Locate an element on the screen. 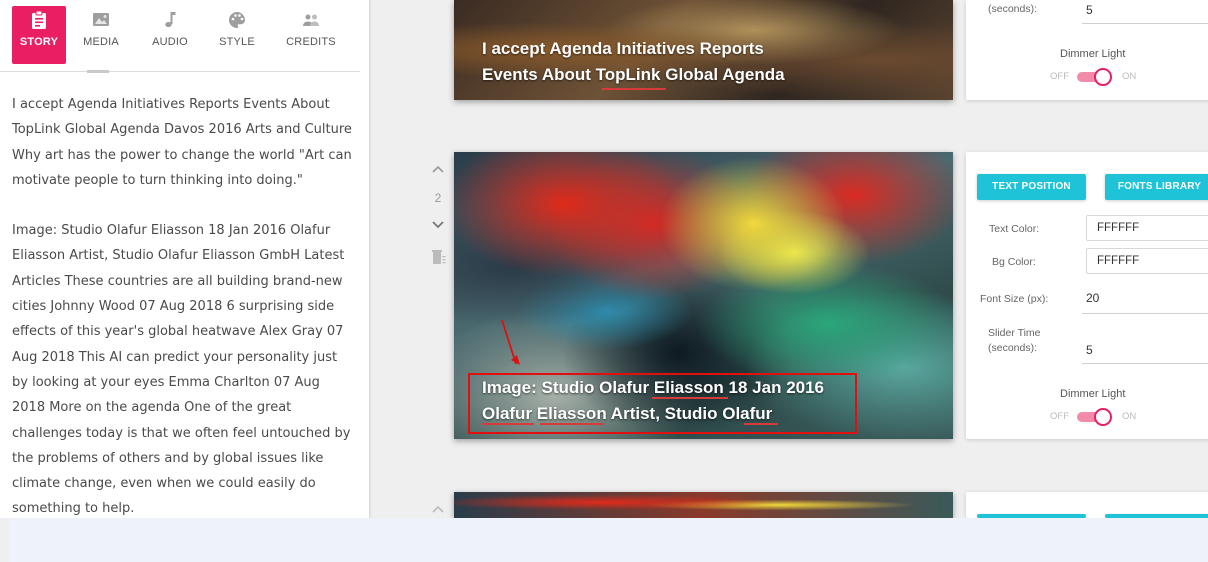 Image resolution: width=1208 pixels, height=562 pixels. bottom-bar is located at coordinates (608, 540).